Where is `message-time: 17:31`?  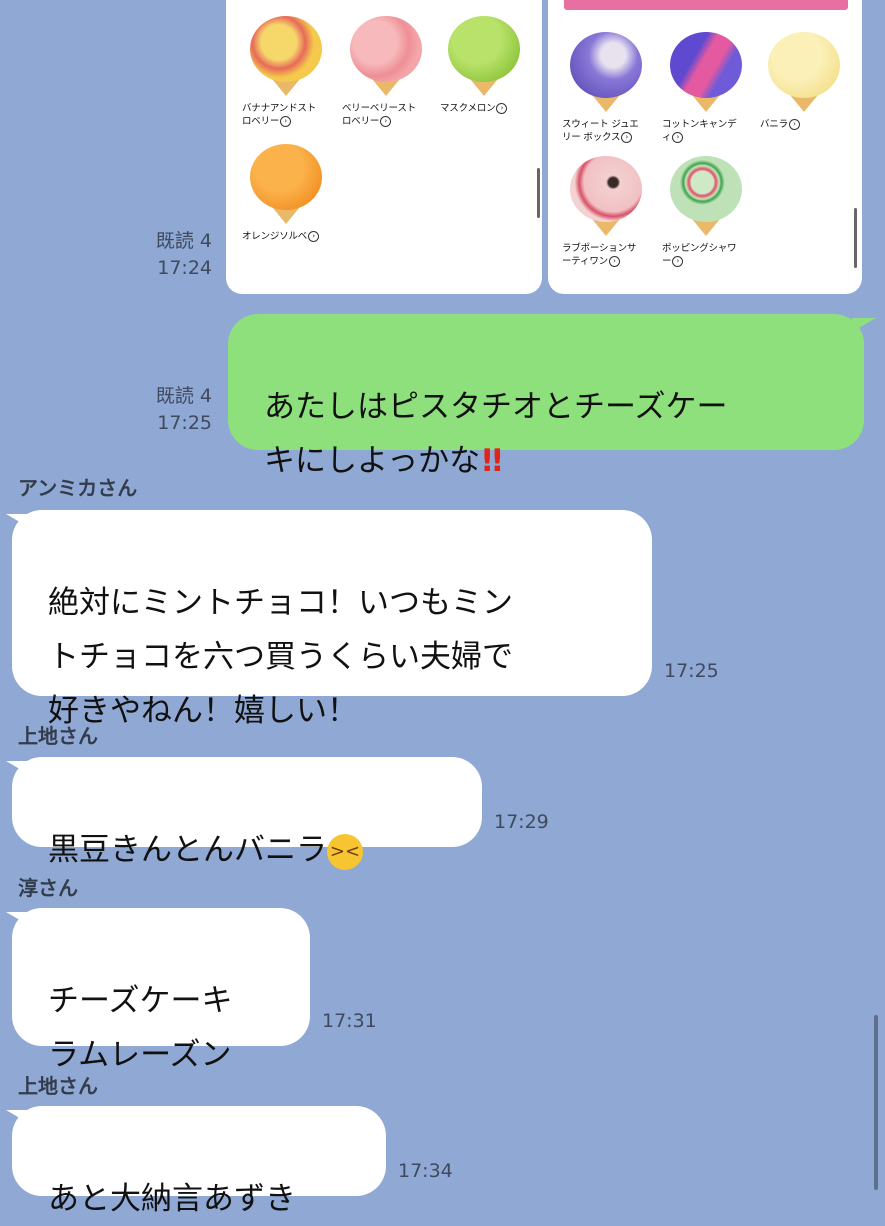 message-time: 17:31 is located at coordinates (349, 1021).